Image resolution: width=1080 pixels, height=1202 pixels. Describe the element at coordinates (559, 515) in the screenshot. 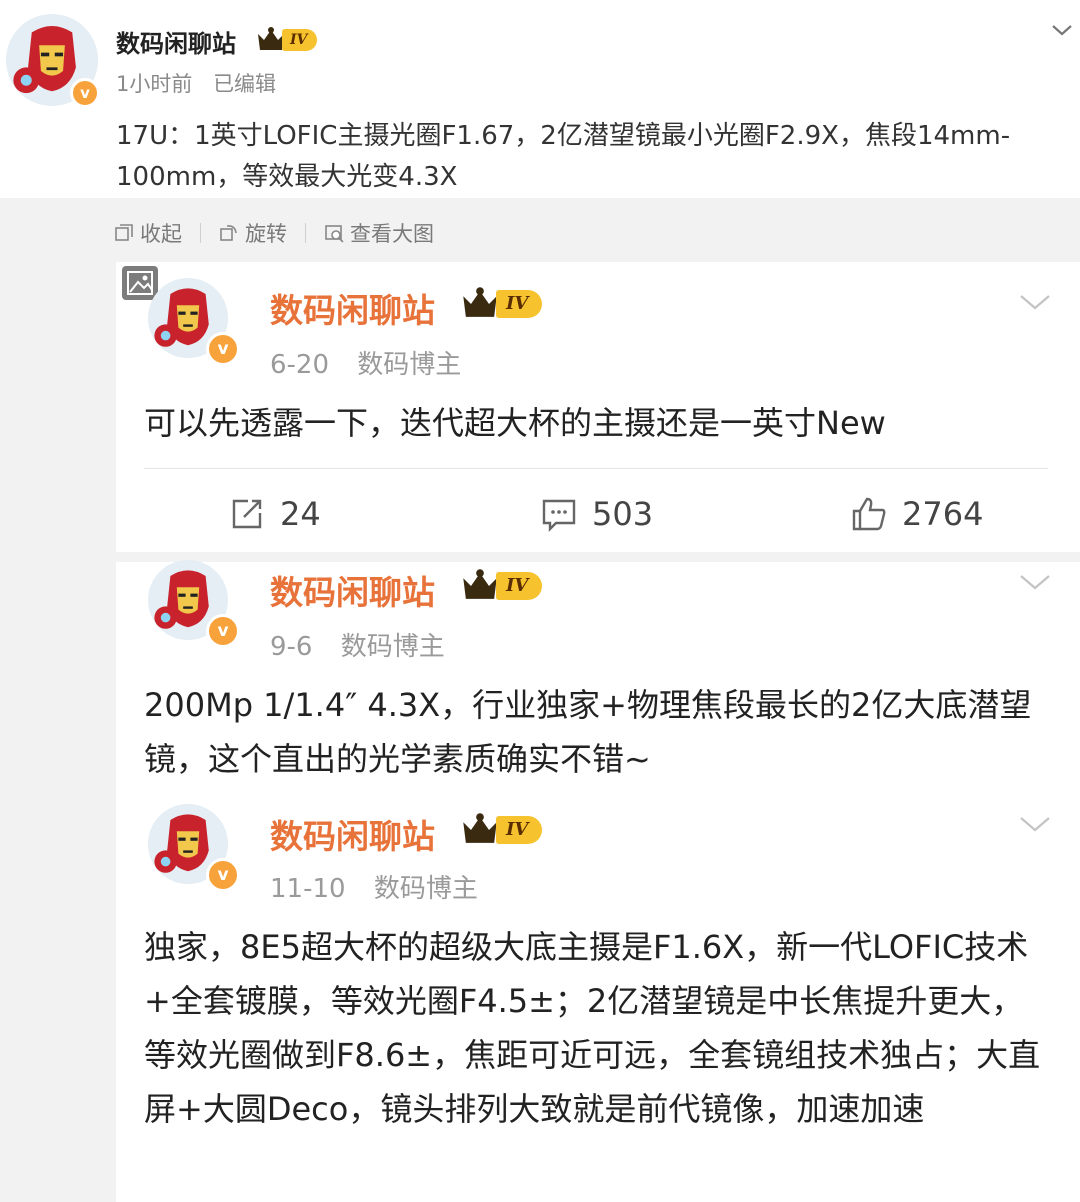

I see `comment-icon` at that location.